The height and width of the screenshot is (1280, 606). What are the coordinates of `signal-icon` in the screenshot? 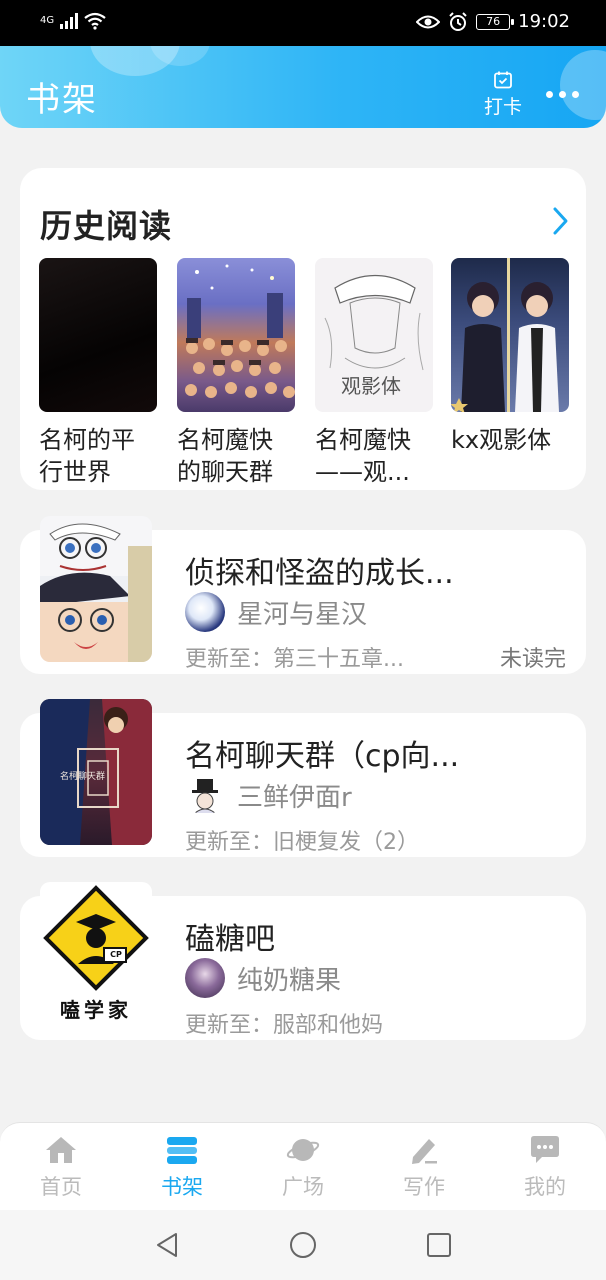 It's located at (69, 21).